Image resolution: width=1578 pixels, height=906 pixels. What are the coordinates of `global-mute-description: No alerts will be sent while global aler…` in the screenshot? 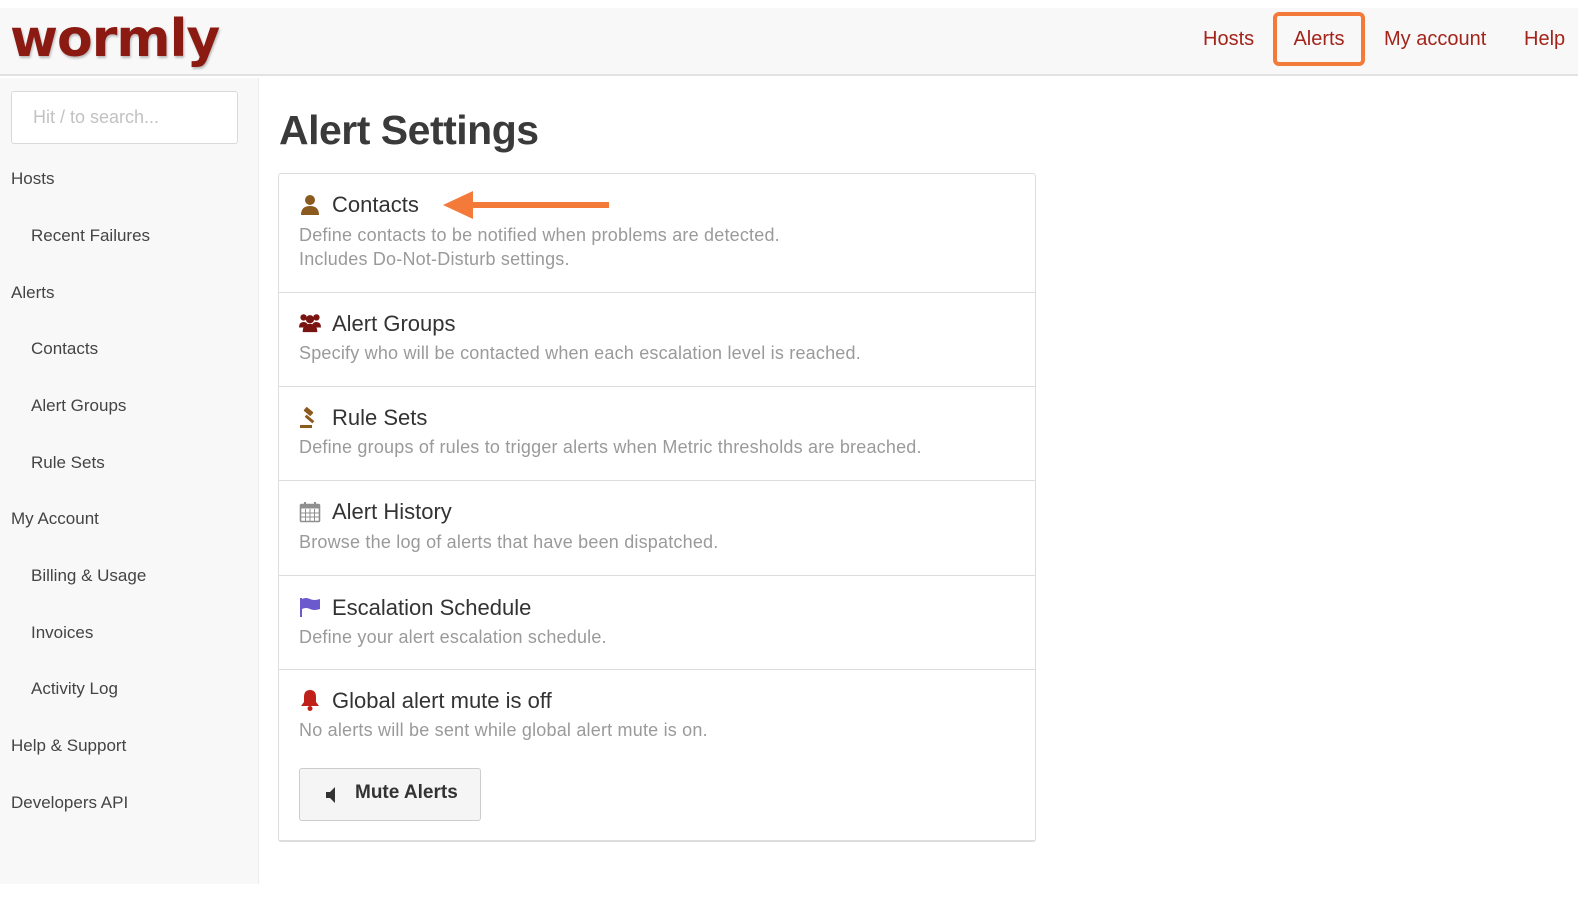 It's located at (503, 730).